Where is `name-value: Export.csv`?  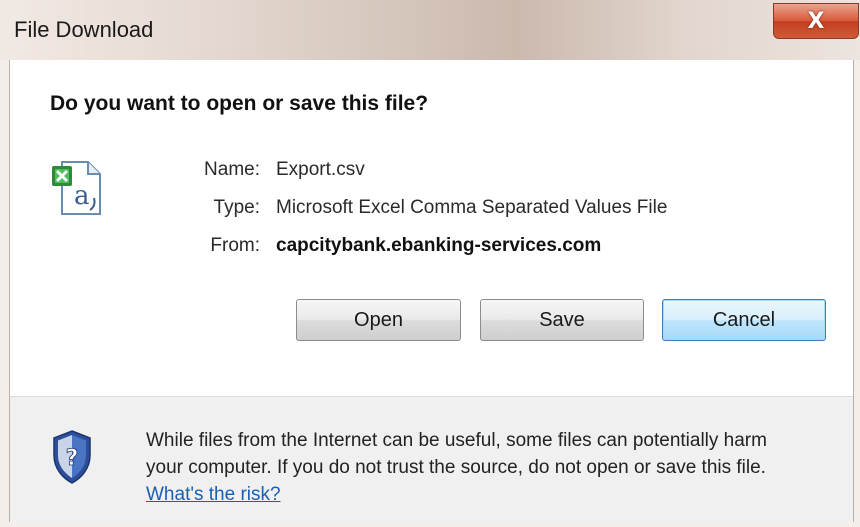
name-value: Export.csv is located at coordinates (320, 169).